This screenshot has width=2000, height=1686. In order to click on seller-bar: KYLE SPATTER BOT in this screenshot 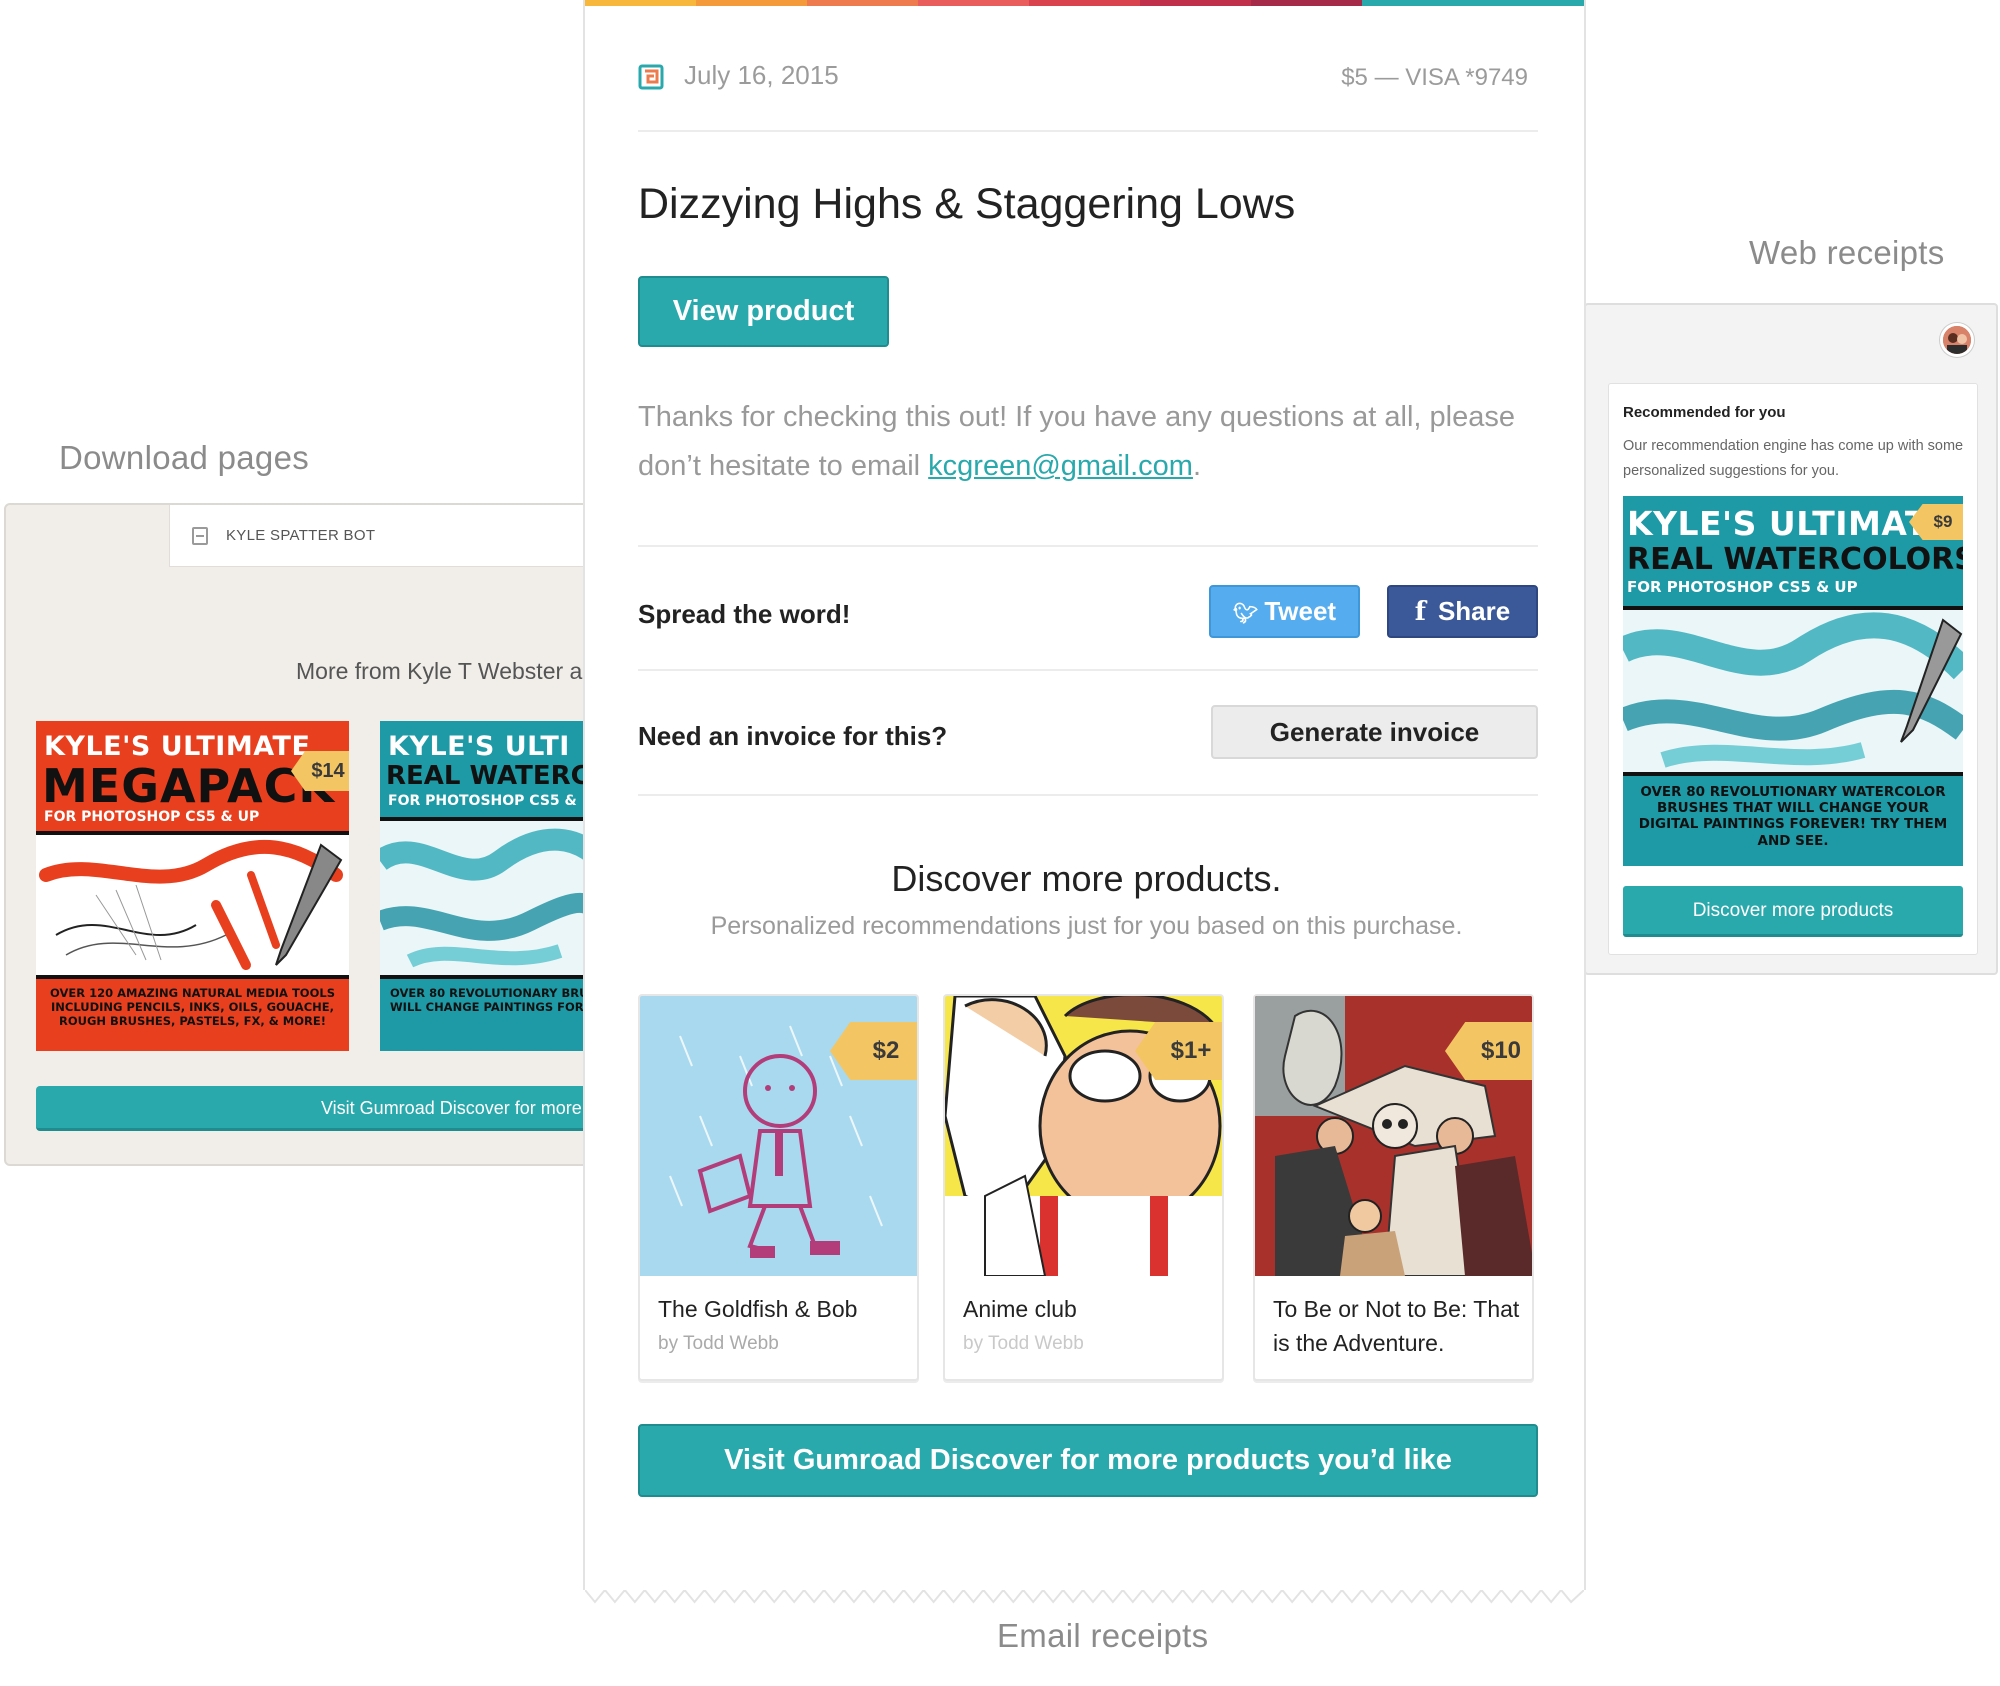, I will do `click(385, 536)`.